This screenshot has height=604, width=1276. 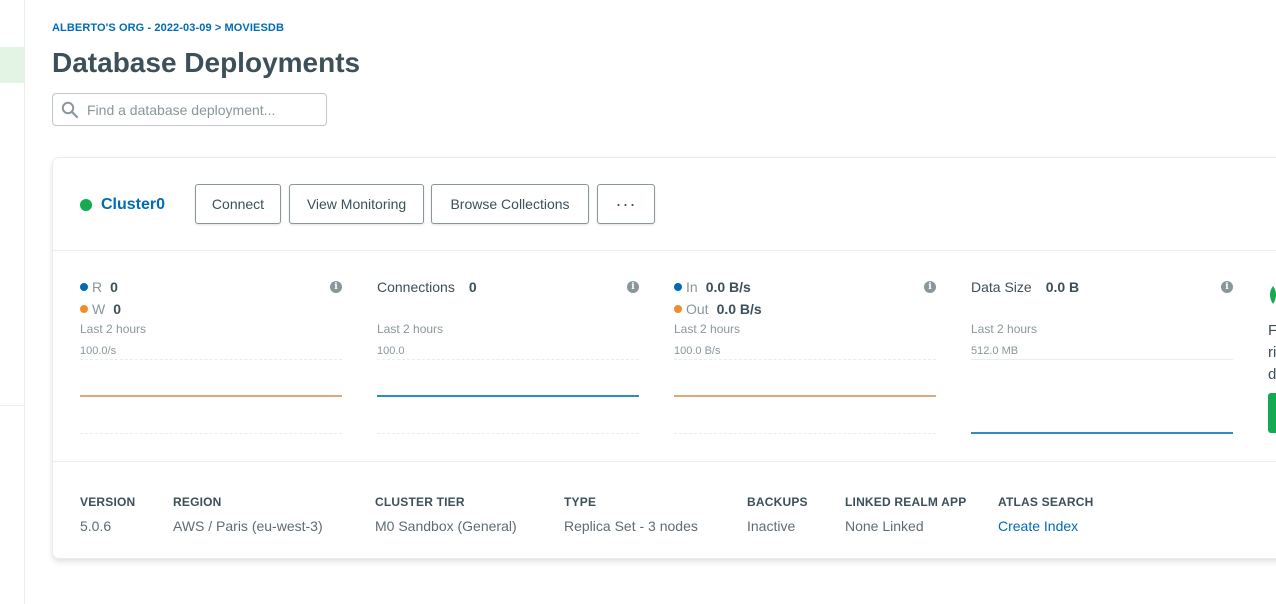 What do you see at coordinates (99, 309) in the screenshot?
I see `w-label: W` at bounding box center [99, 309].